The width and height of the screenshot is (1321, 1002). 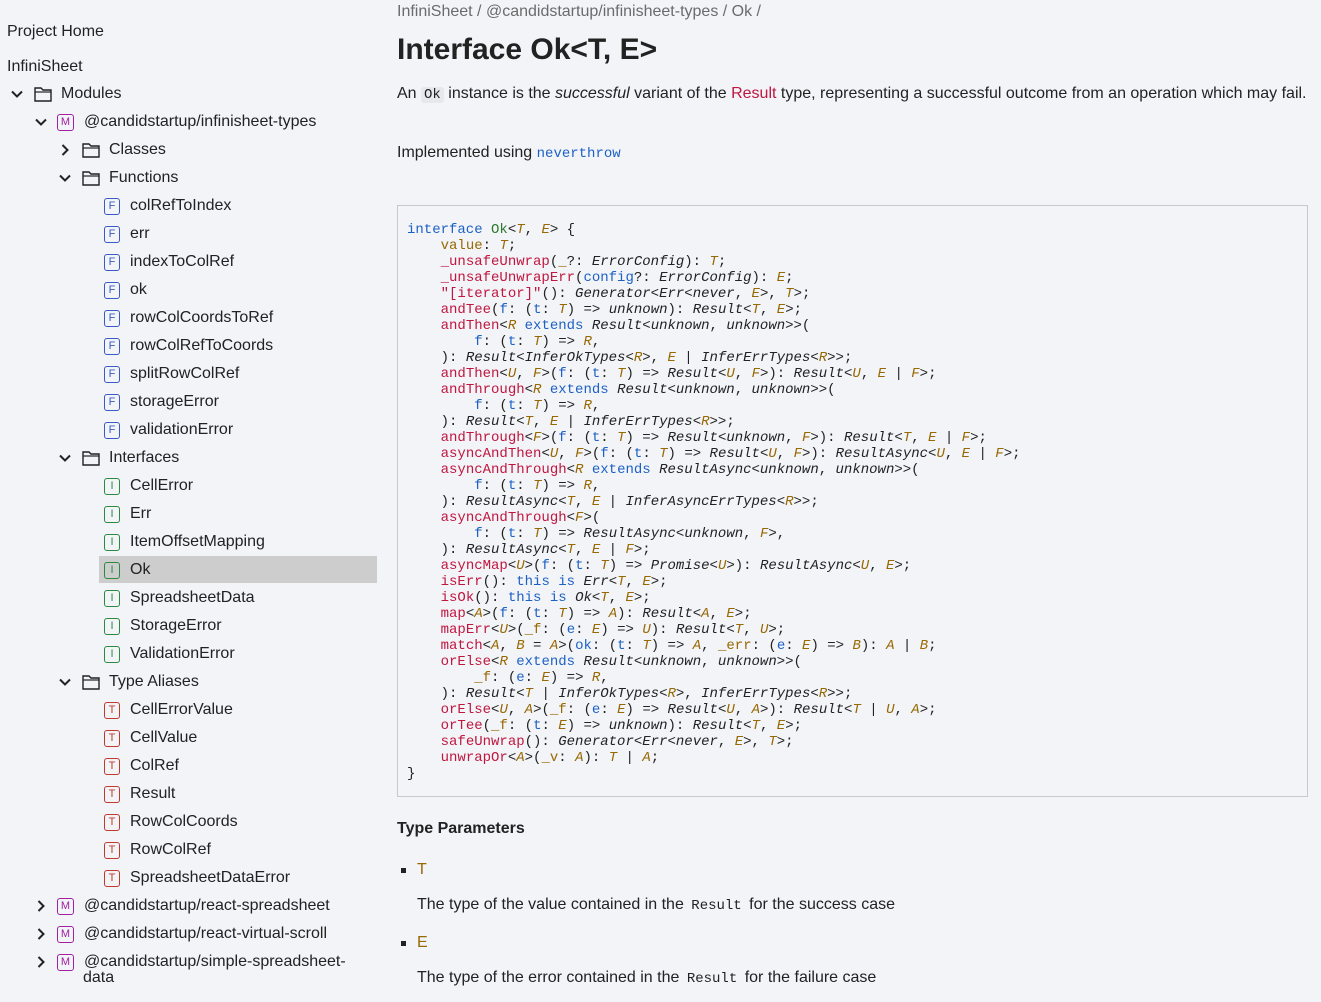 I want to click on tree-item-type-alias-label: SpreadsheetDataError, so click(x=210, y=877).